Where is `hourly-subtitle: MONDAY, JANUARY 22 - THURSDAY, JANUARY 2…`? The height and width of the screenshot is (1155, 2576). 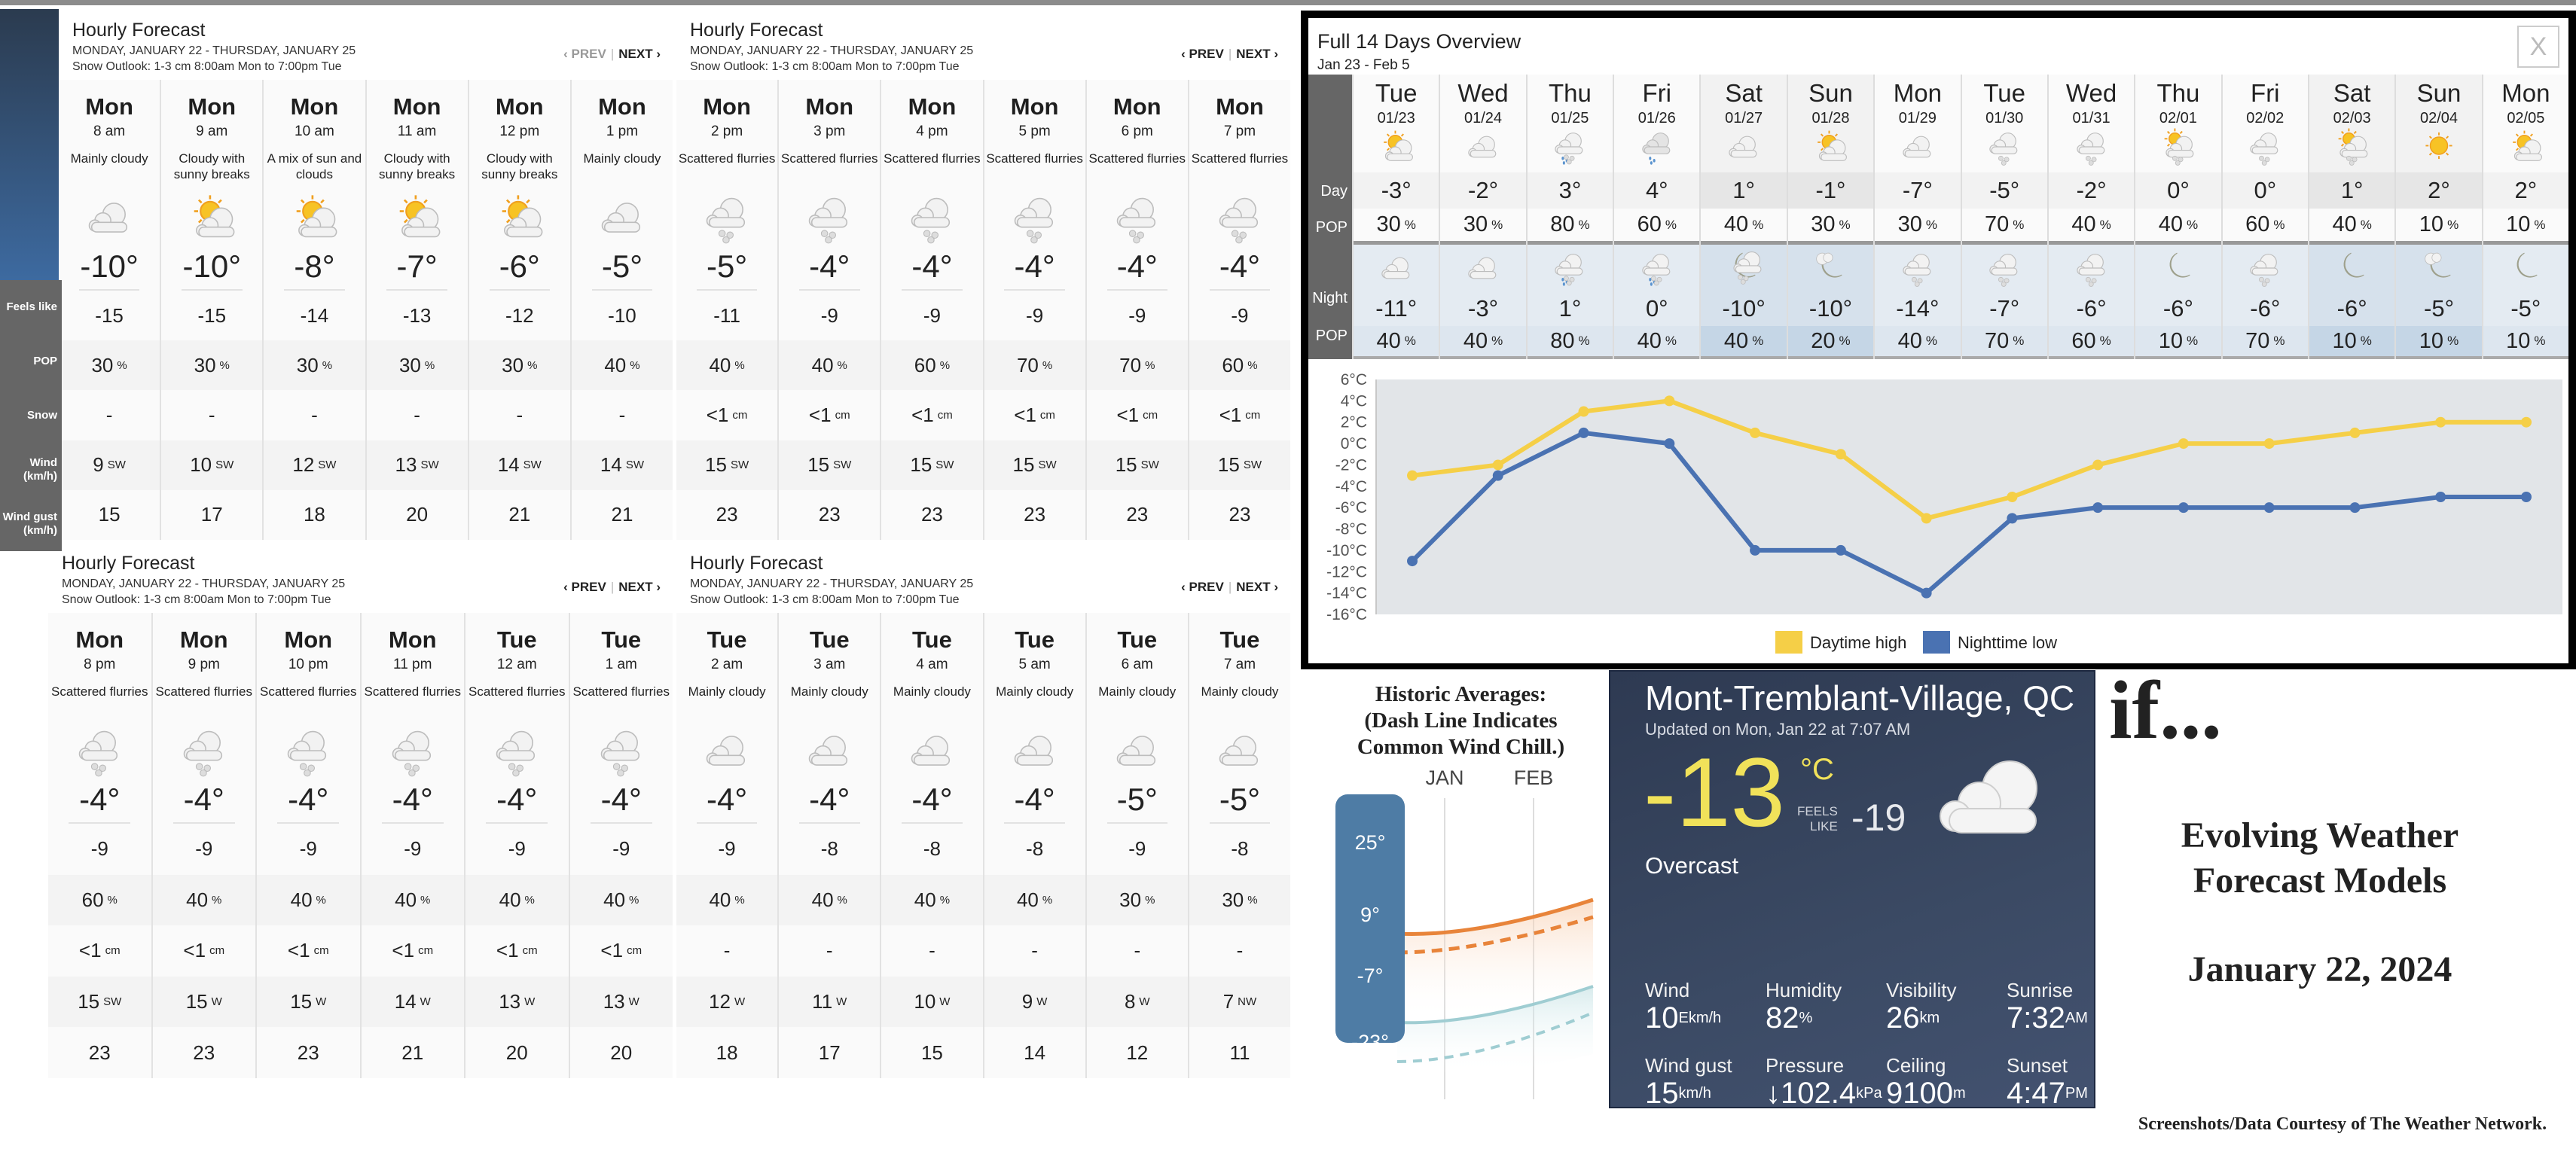
hourly-subtitle: MONDAY, JANUARY 22 - THURSDAY, JANUARY 2… is located at coordinates (204, 592).